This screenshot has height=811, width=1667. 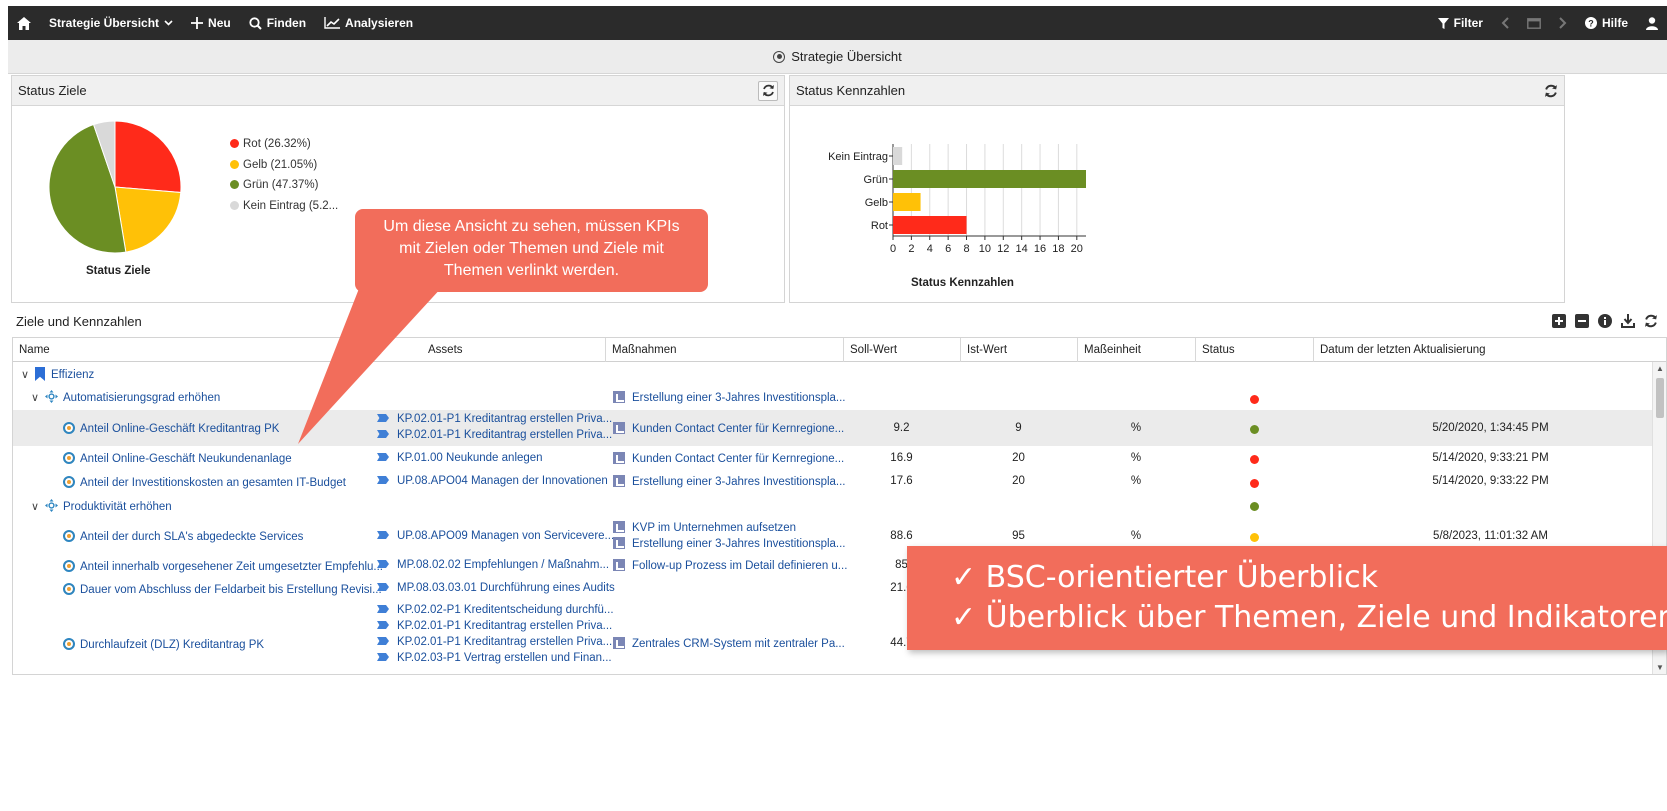 What do you see at coordinates (148, 219) in the screenshot?
I see `pie-slice-gelb` at bounding box center [148, 219].